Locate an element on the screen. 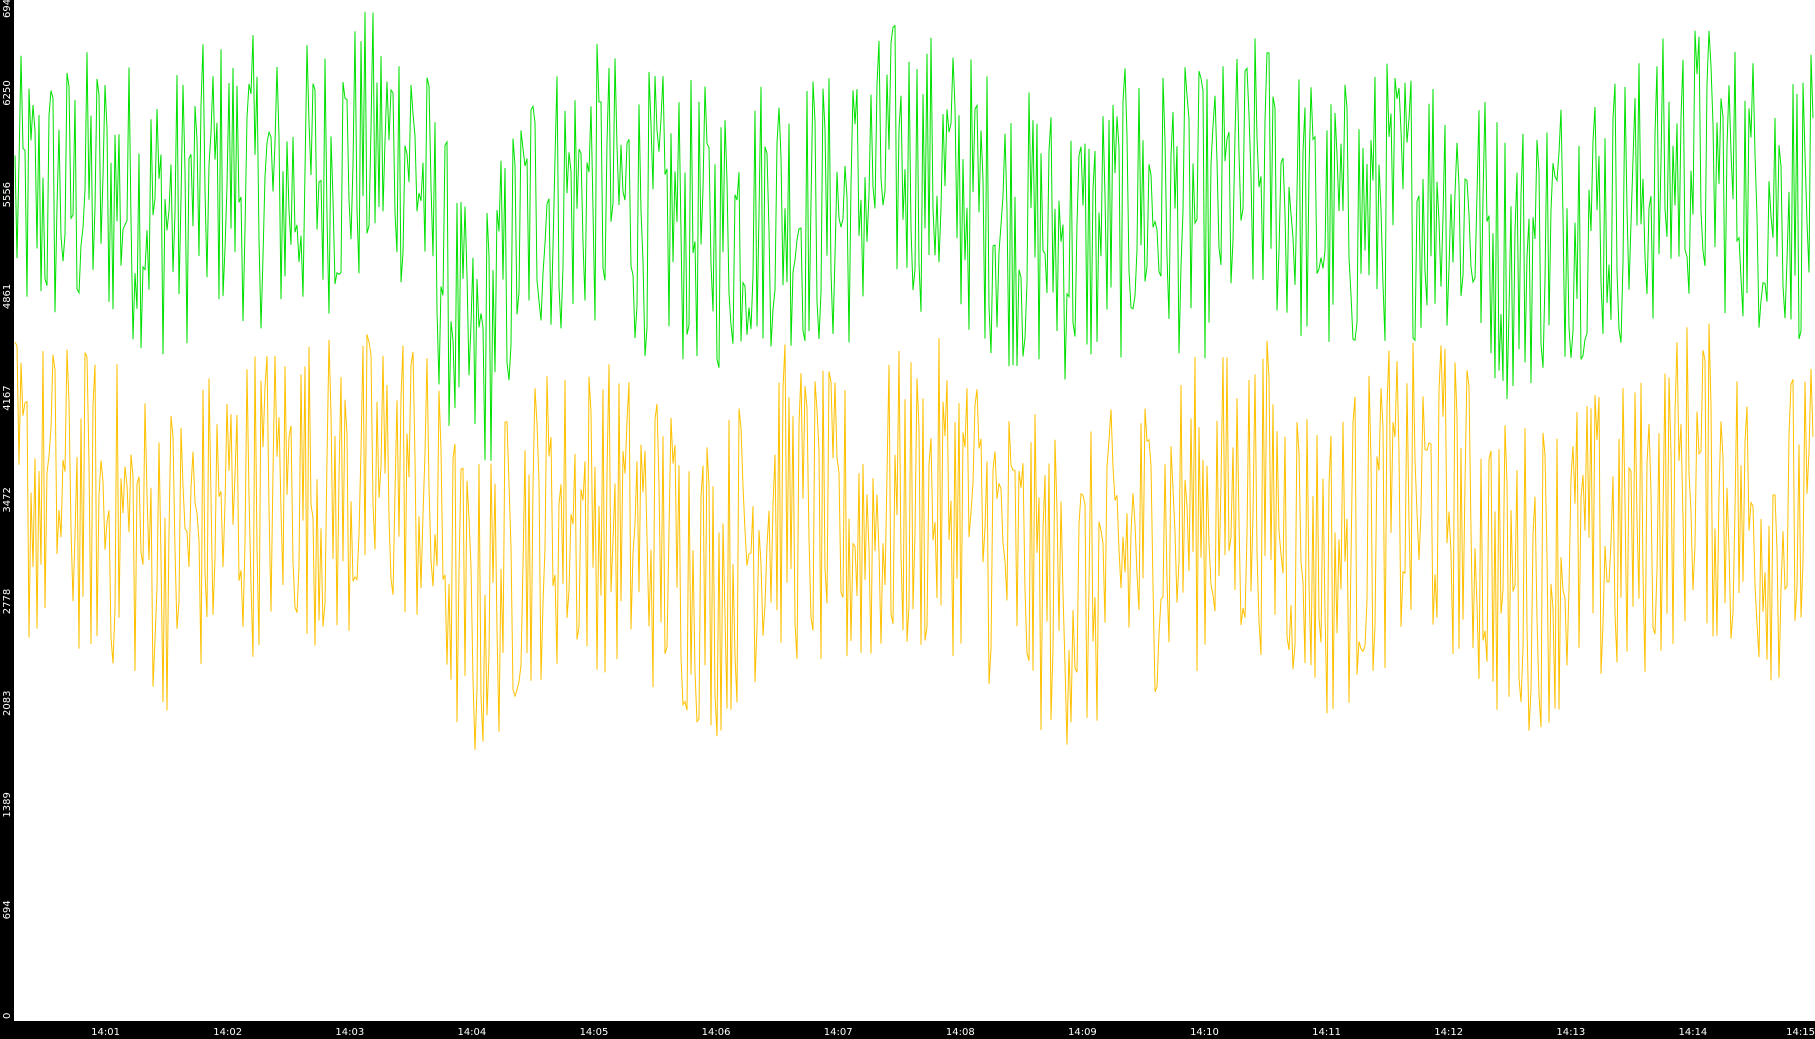  x-tick-label: 14:03 is located at coordinates (349, 1032).